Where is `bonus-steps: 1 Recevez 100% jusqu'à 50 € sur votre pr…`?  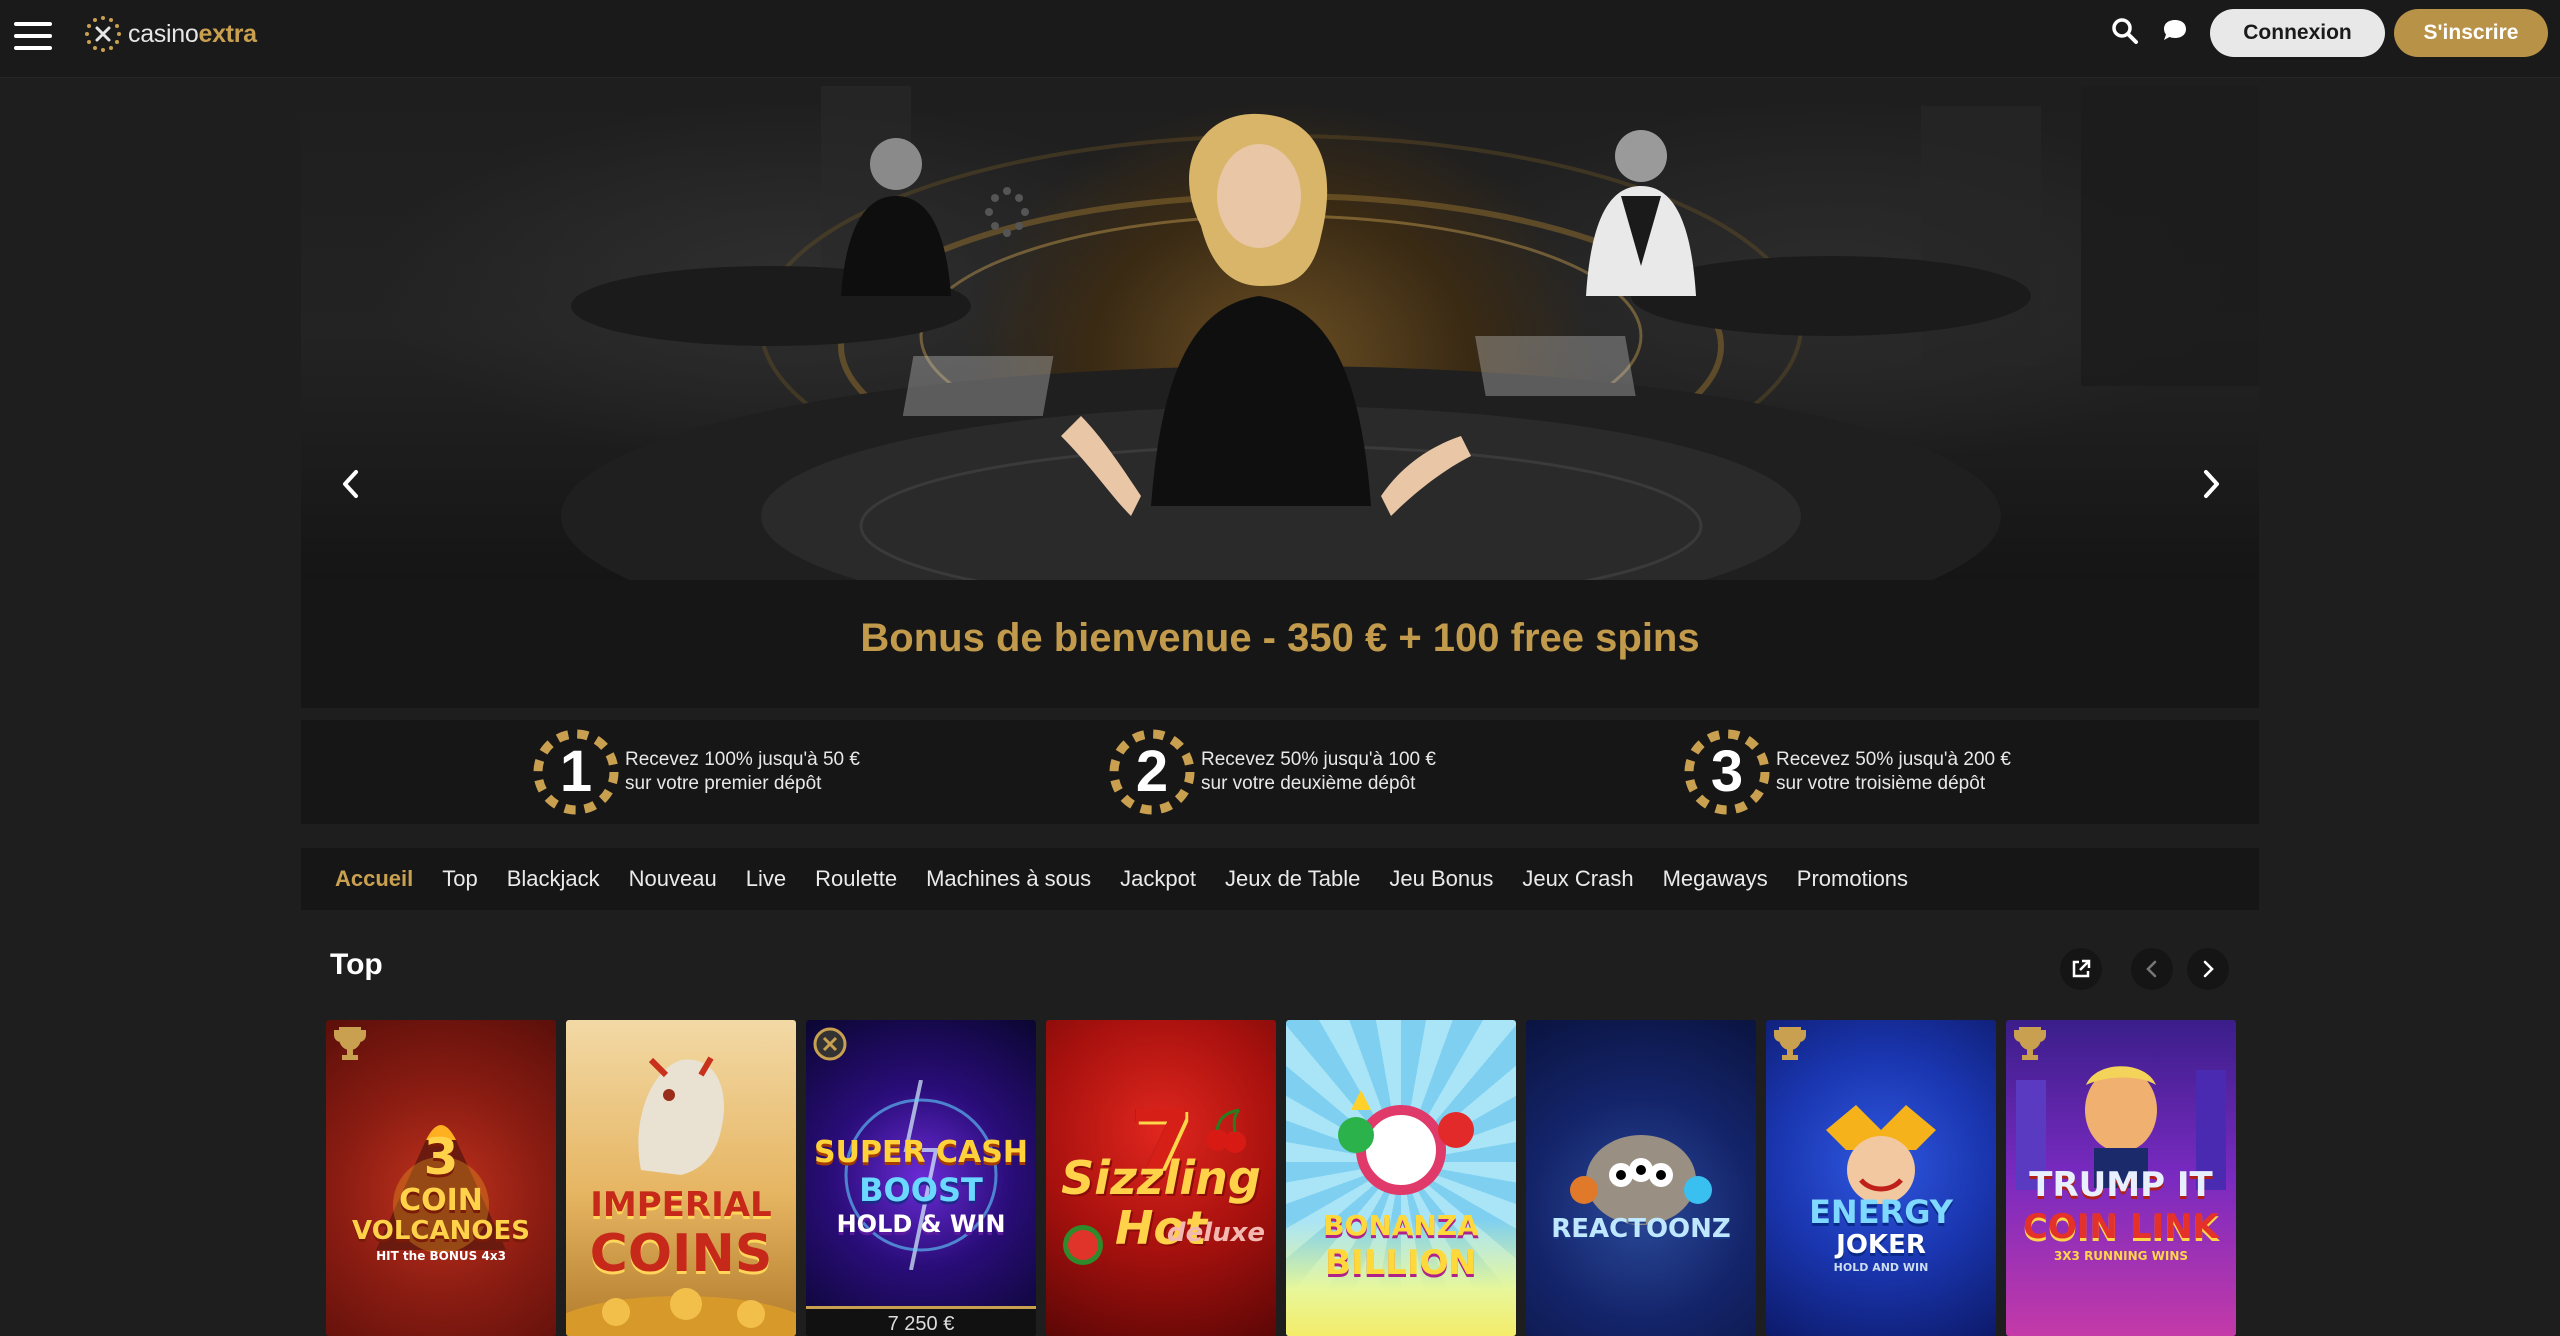 bonus-steps: 1 Recevez 100% jusqu'à 50 € sur votre pr… is located at coordinates (1280, 772).